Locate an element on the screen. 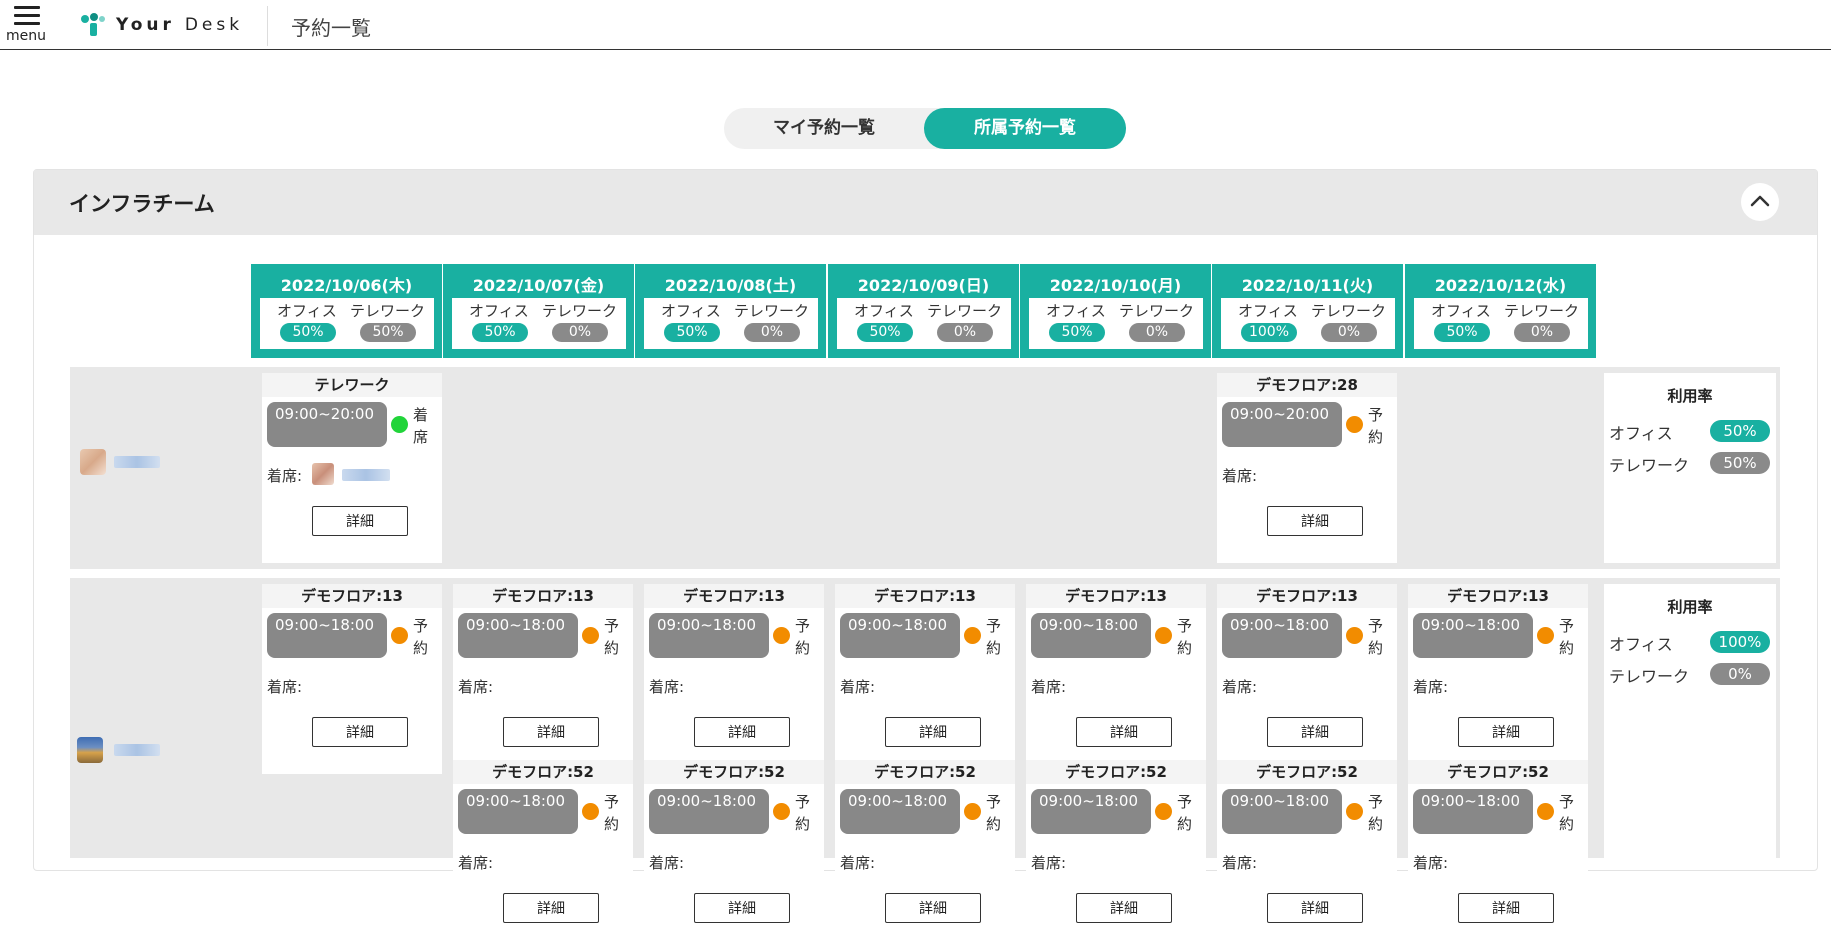 The width and height of the screenshot is (1831, 950). rate-telework-label: テレワーク is located at coordinates (1649, 676).